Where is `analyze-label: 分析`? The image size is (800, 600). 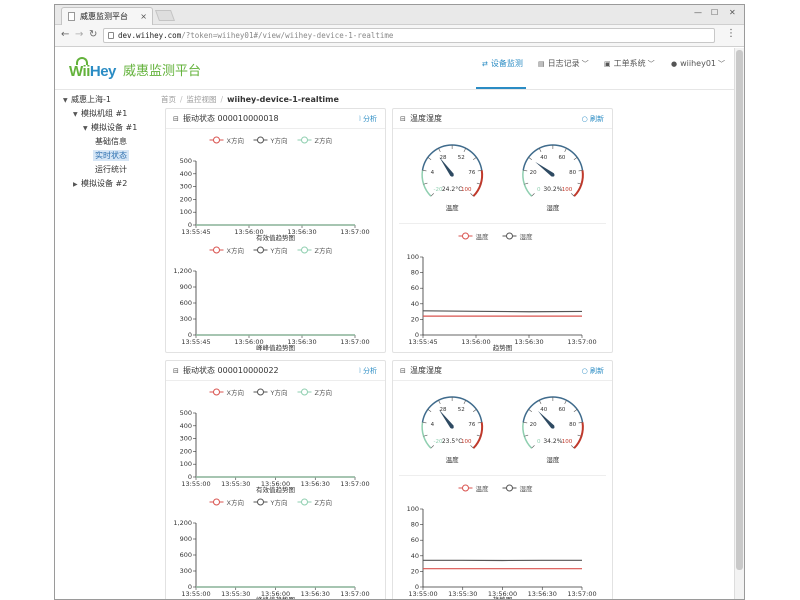 analyze-label: 分析 is located at coordinates (370, 119).